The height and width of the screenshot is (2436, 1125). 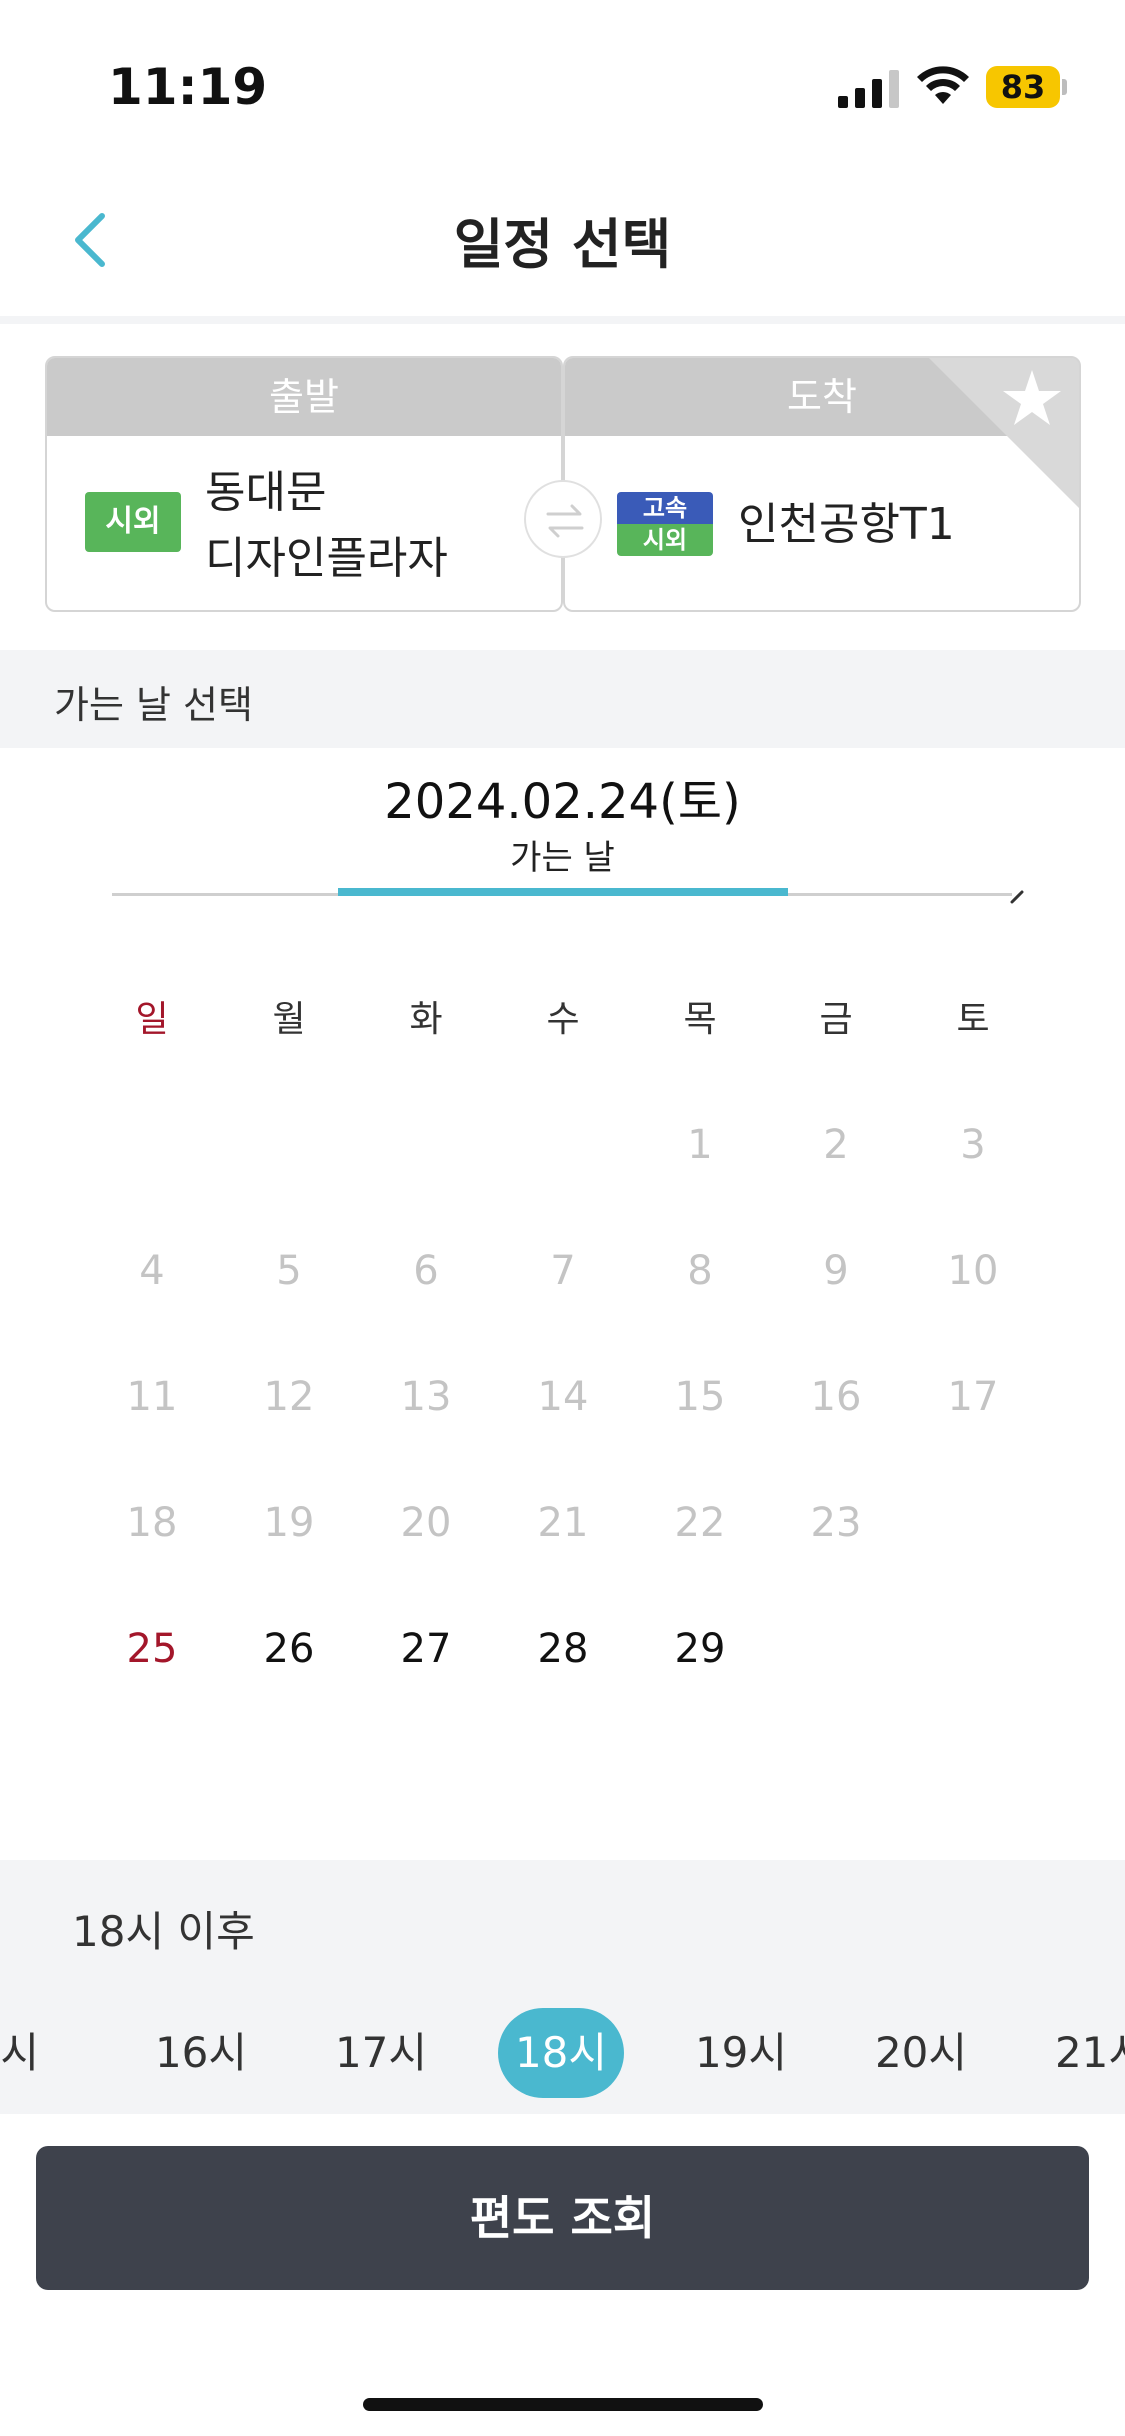 What do you see at coordinates (289, 1397) in the screenshot?
I see `calendar-day-disabled: 12` at bounding box center [289, 1397].